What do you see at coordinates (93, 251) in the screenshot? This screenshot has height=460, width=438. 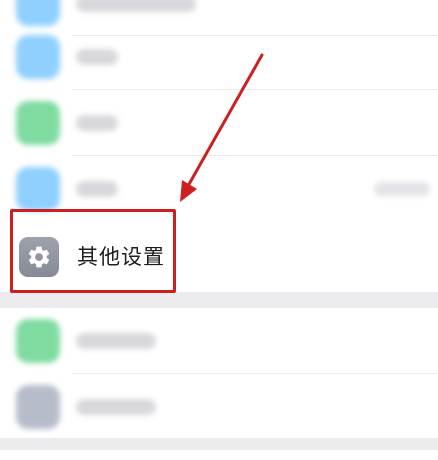 I see `highlight-box` at bounding box center [93, 251].